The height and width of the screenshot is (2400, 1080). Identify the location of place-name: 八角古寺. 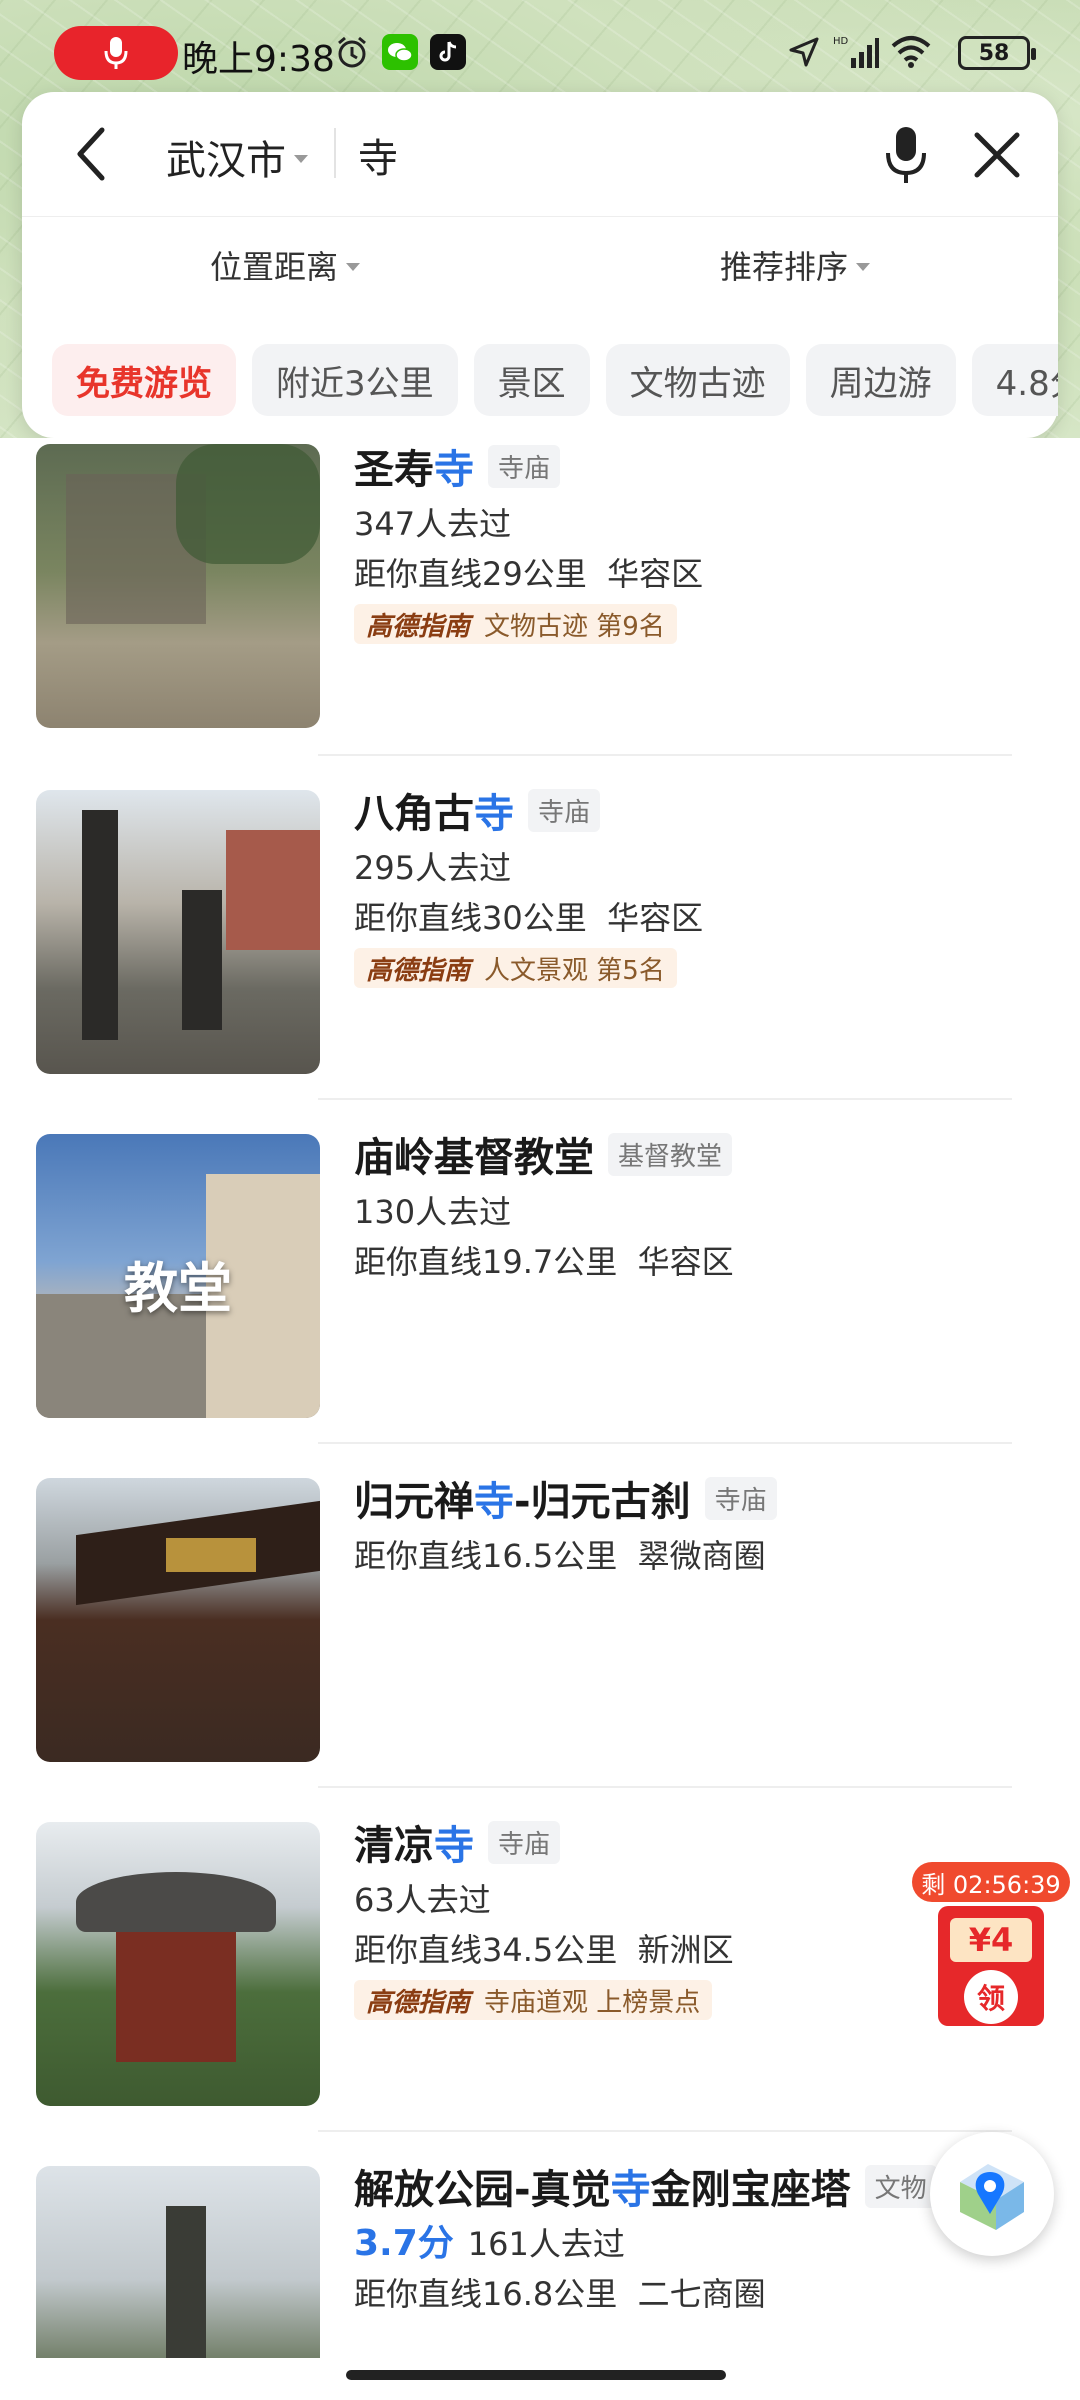
(434, 814).